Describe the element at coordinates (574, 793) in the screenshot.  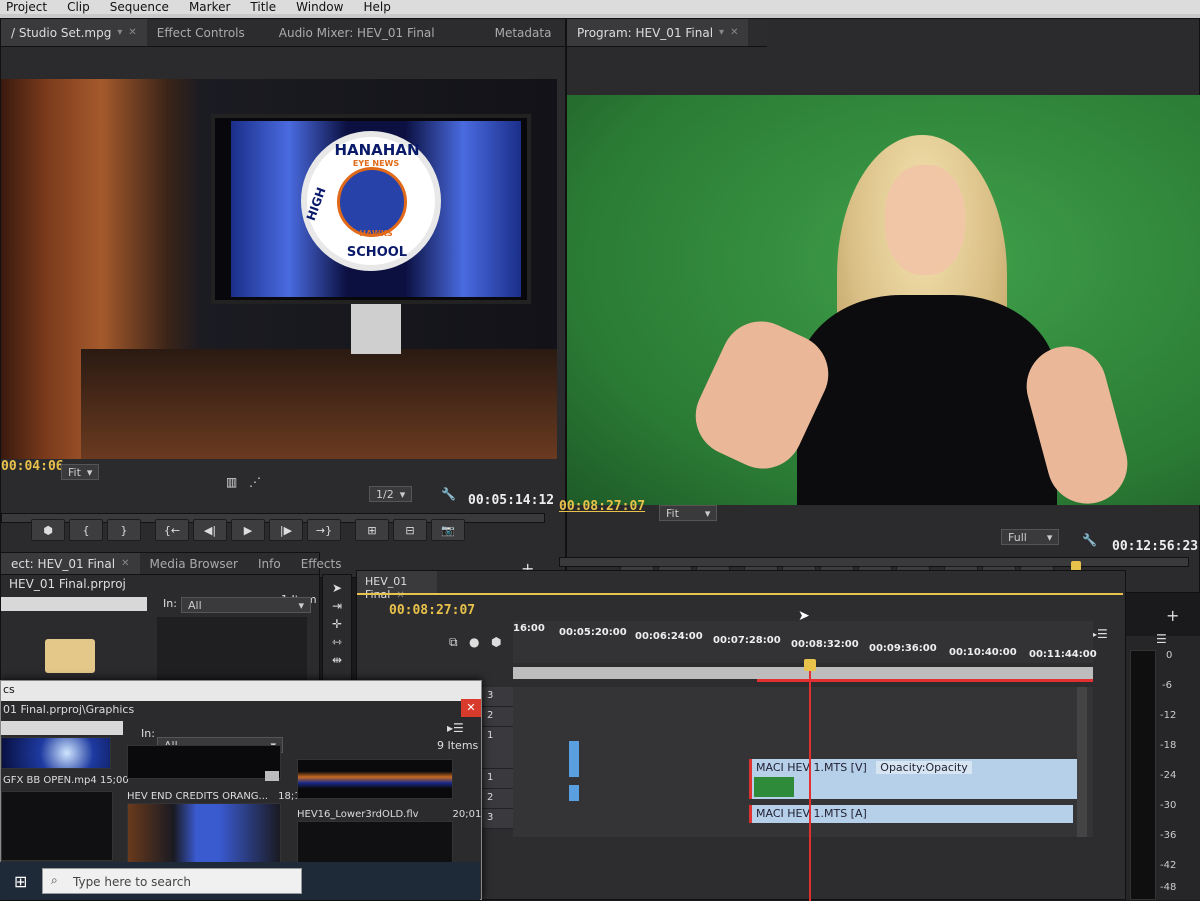
I see `small-clip-audio` at that location.